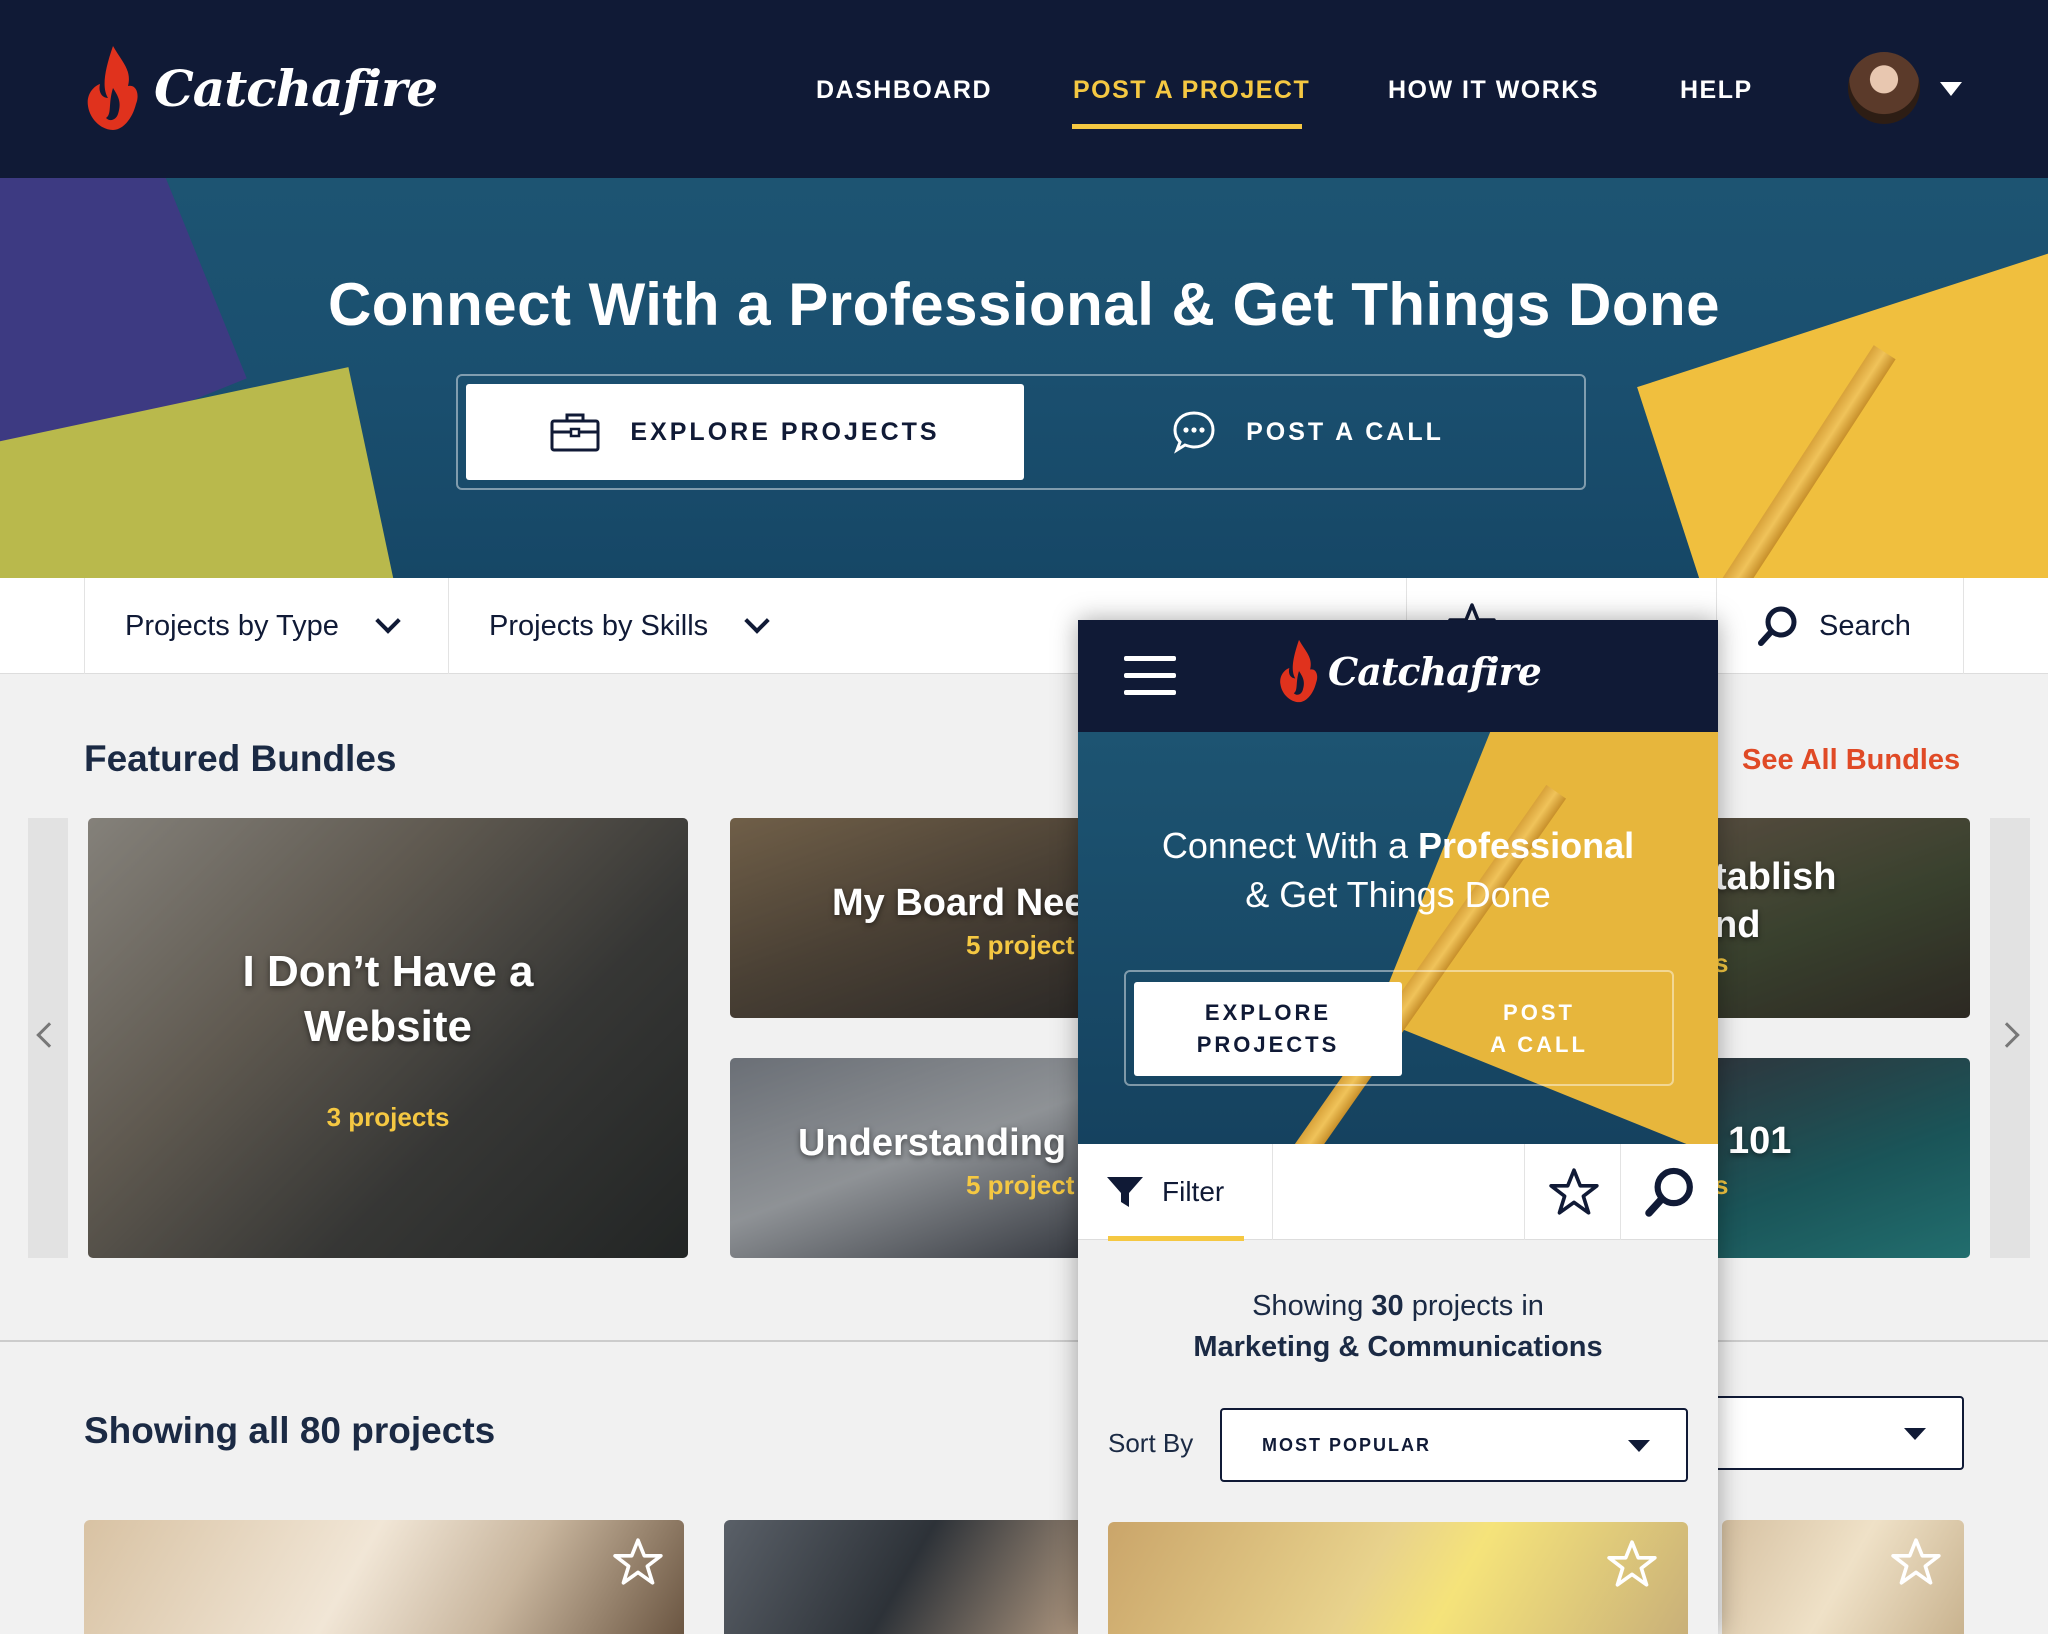 The width and height of the screenshot is (2048, 1634). What do you see at coordinates (1539, 1029) in the screenshot?
I see `mobile-post-a-call-button: POST A CALL` at bounding box center [1539, 1029].